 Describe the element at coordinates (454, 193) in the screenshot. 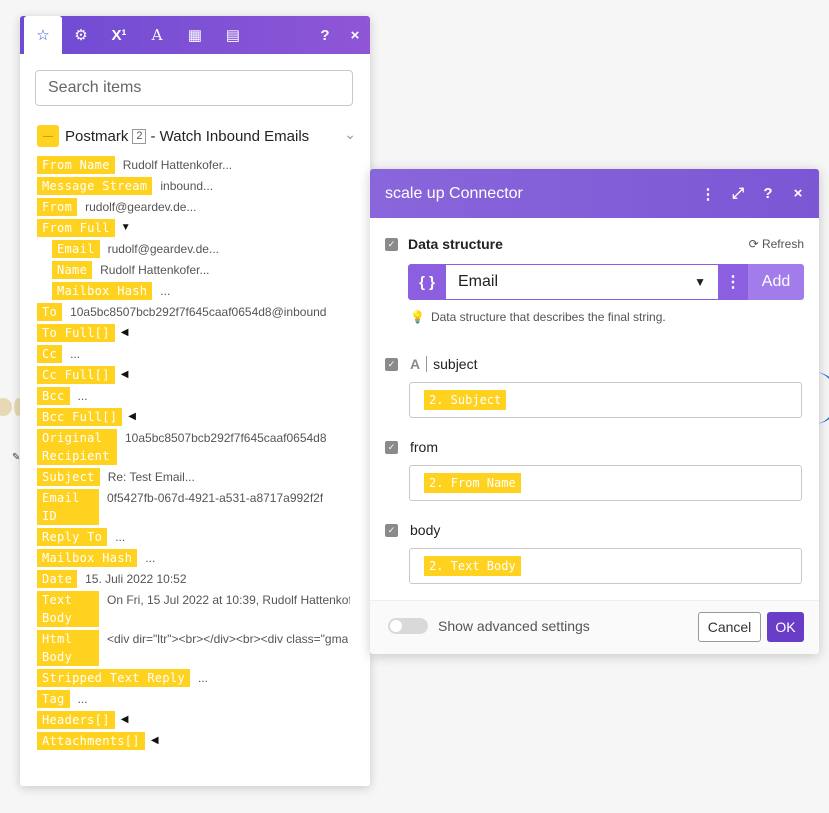

I see `dialog-title: scale up Connector` at that location.